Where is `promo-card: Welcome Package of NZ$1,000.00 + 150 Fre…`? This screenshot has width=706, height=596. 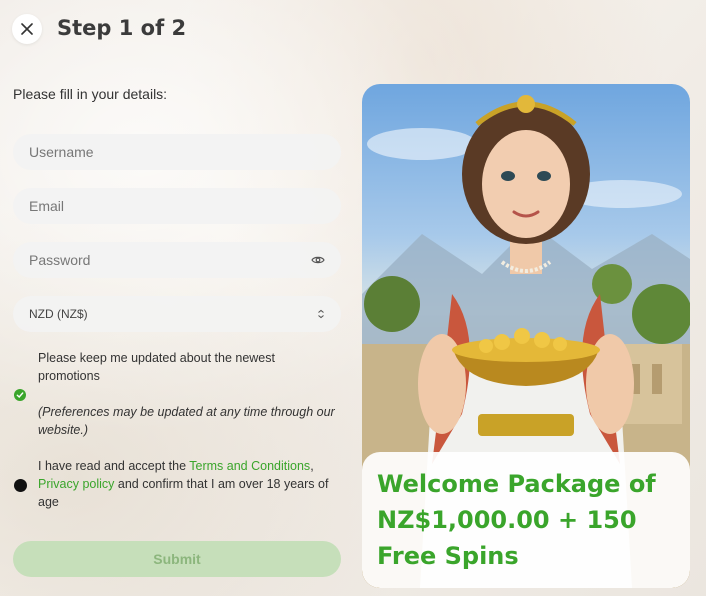 promo-card: Welcome Package of NZ$1,000.00 + 150 Fre… is located at coordinates (526, 520).